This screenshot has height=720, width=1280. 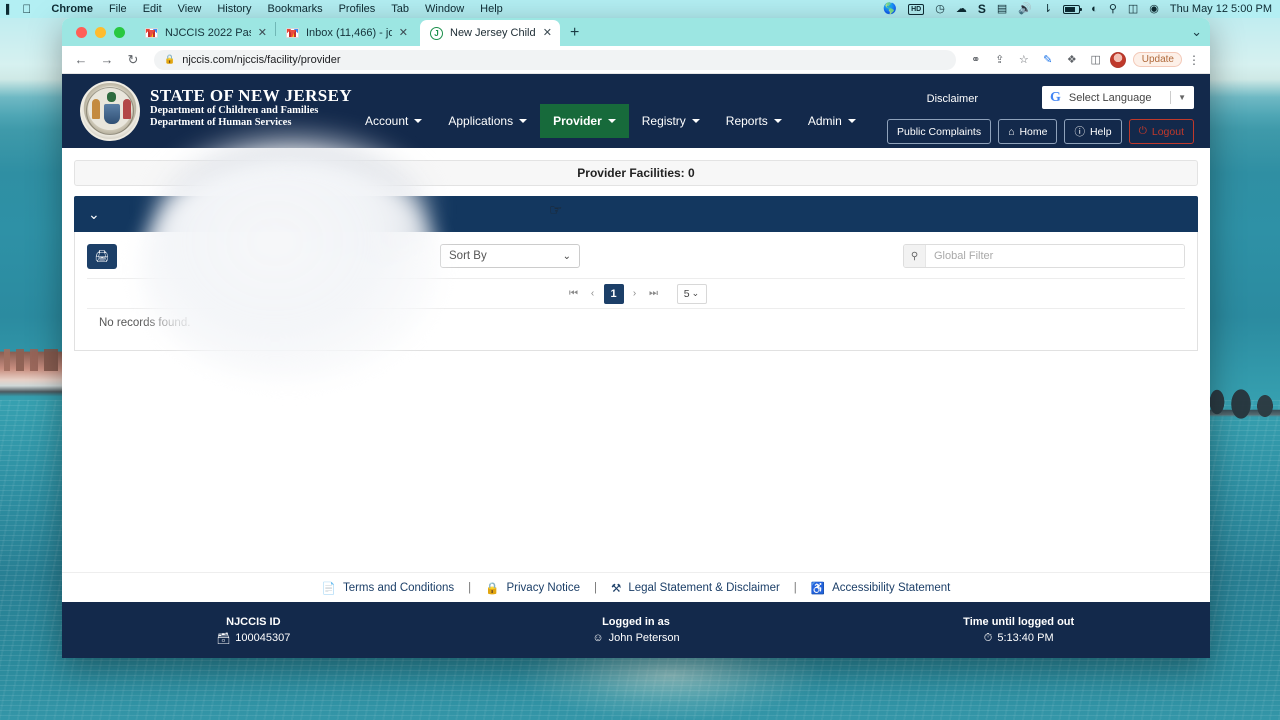 I want to click on update-button: Update, so click(x=1157, y=59).